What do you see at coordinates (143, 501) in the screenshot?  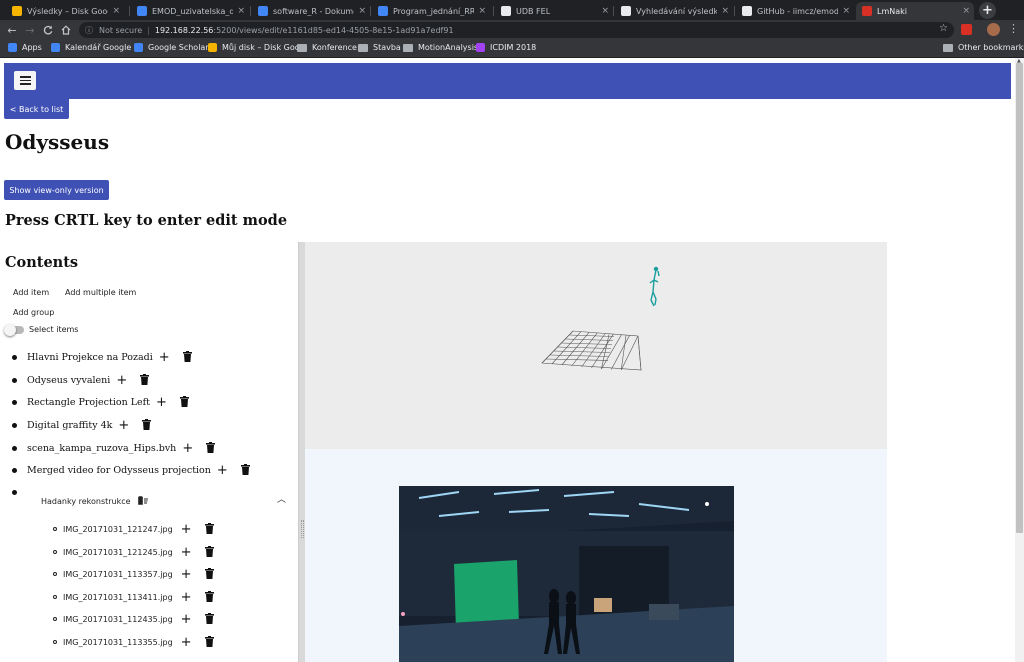 I see `delete-group-icon` at bounding box center [143, 501].